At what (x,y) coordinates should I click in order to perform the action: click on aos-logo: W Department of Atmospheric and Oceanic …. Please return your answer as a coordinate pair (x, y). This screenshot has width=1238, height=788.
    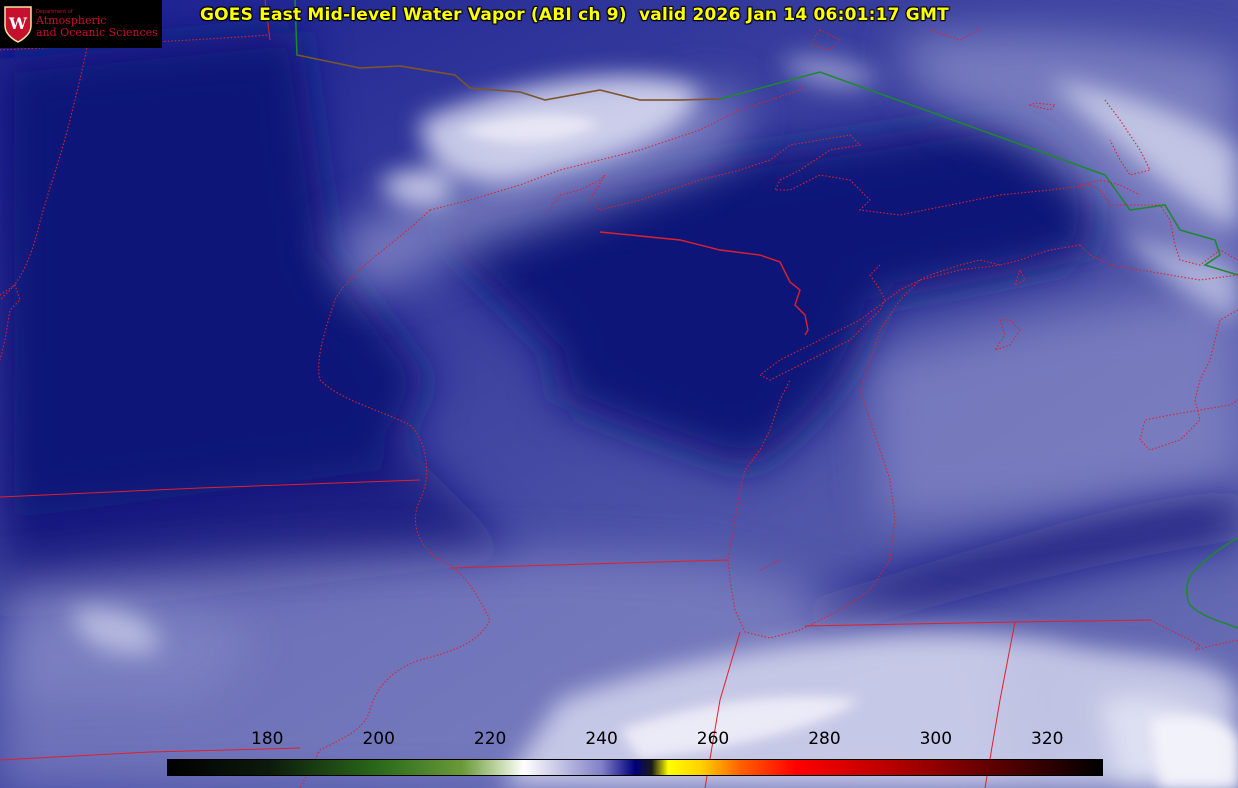
    Looking at the image, I should click on (81, 24).